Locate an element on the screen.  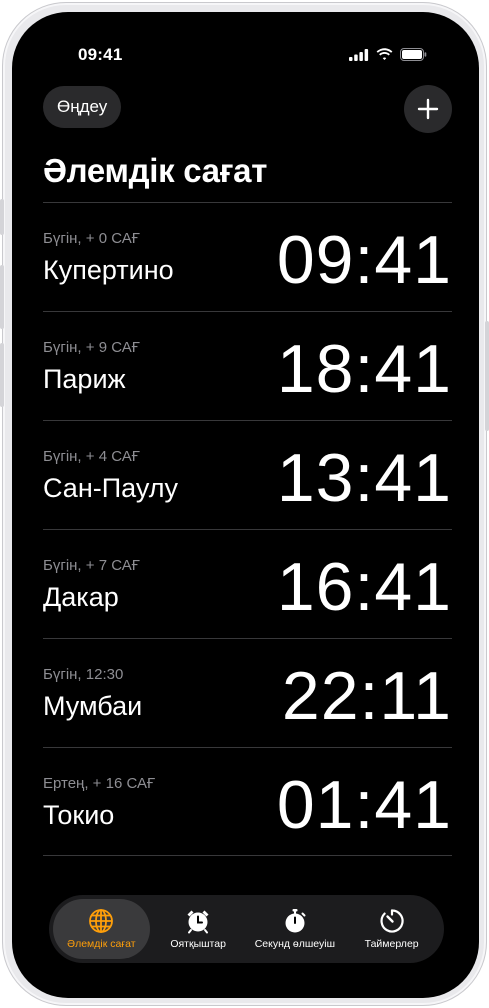
plus-icon is located at coordinates (428, 109).